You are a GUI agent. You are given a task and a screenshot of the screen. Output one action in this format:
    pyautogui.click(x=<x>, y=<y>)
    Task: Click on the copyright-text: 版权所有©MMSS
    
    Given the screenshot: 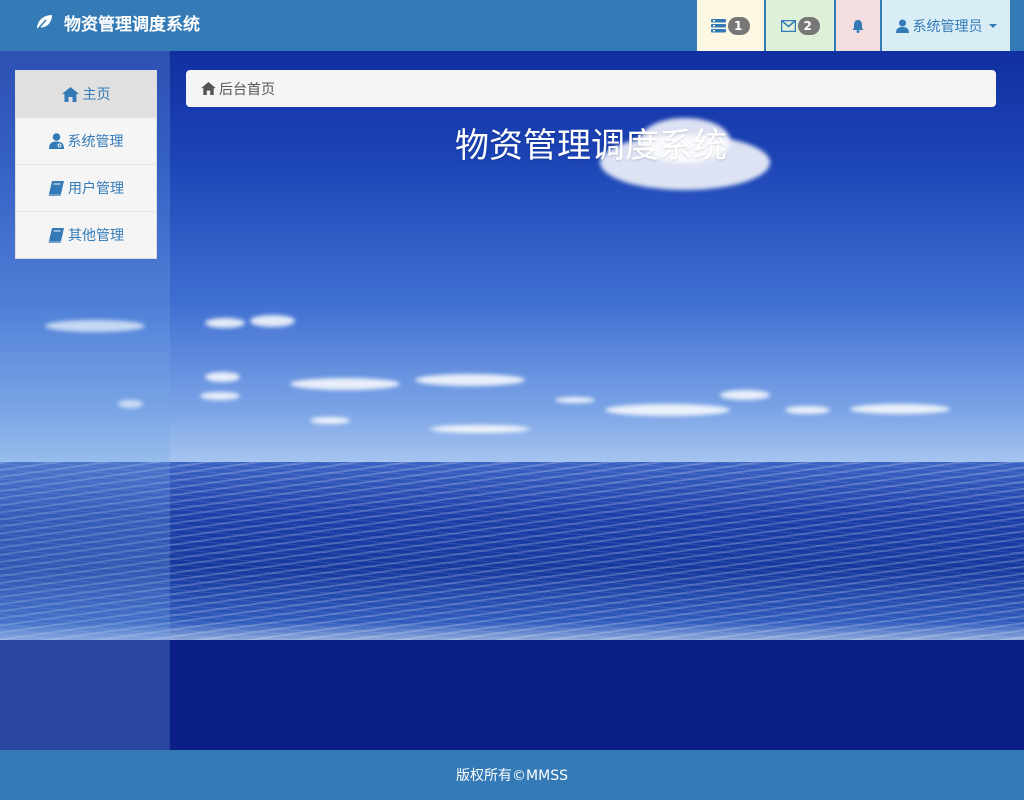 What is the action you would take?
    pyautogui.click(x=512, y=776)
    